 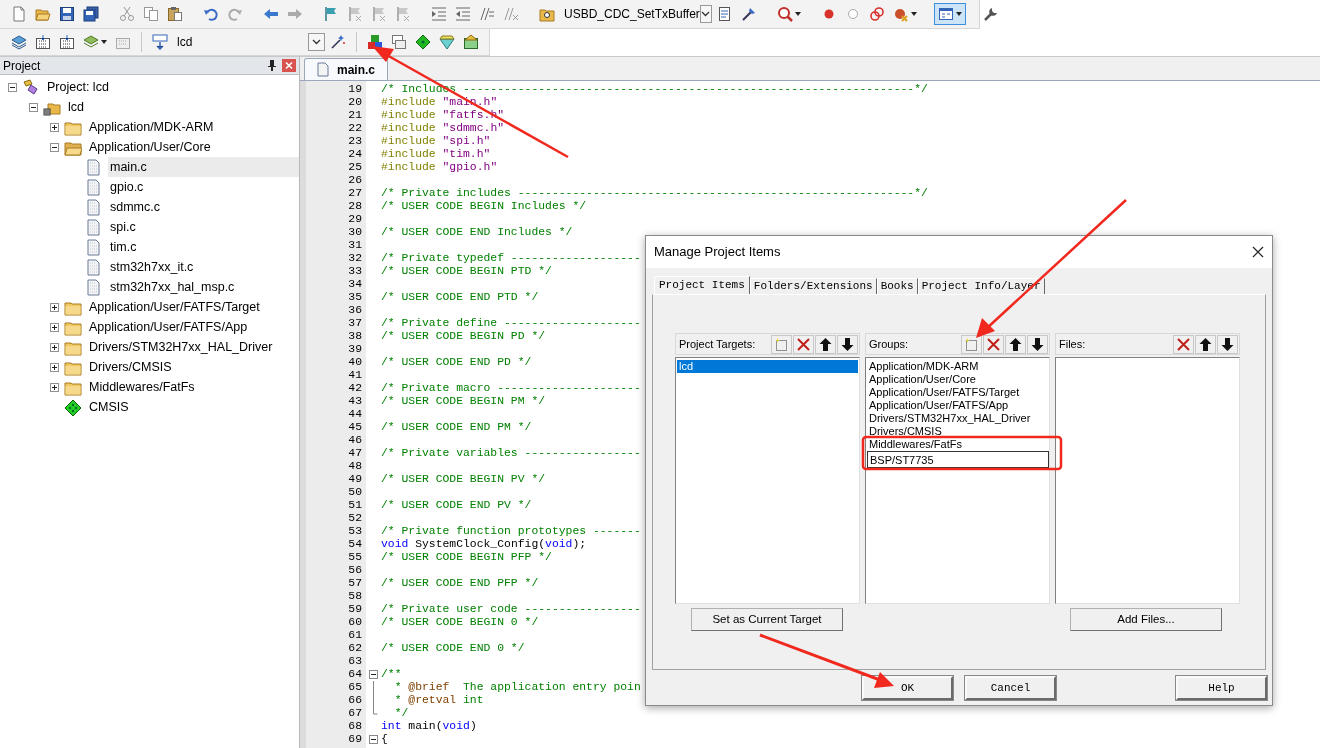 I want to click on set-current-target-button: Set as Current Target, so click(x=767, y=619).